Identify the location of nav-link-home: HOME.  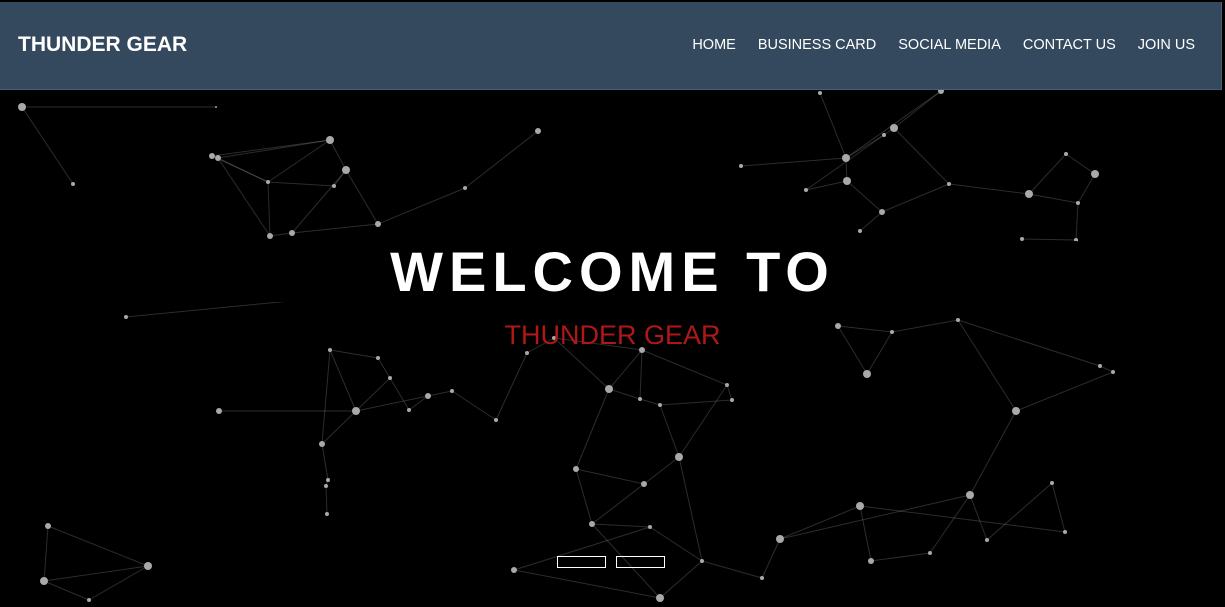
(714, 45).